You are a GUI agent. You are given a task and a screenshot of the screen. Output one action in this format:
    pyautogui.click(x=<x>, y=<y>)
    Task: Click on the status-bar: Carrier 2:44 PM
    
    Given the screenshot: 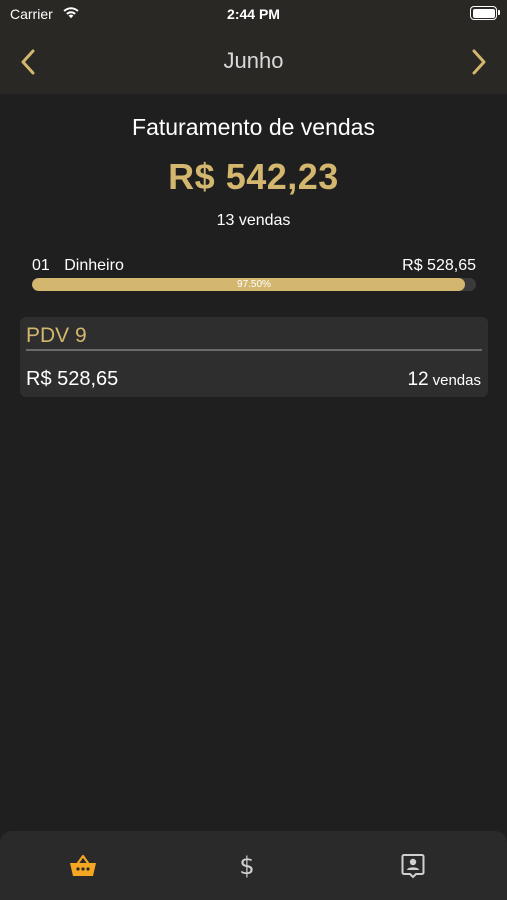 What is the action you would take?
    pyautogui.click(x=253, y=14)
    